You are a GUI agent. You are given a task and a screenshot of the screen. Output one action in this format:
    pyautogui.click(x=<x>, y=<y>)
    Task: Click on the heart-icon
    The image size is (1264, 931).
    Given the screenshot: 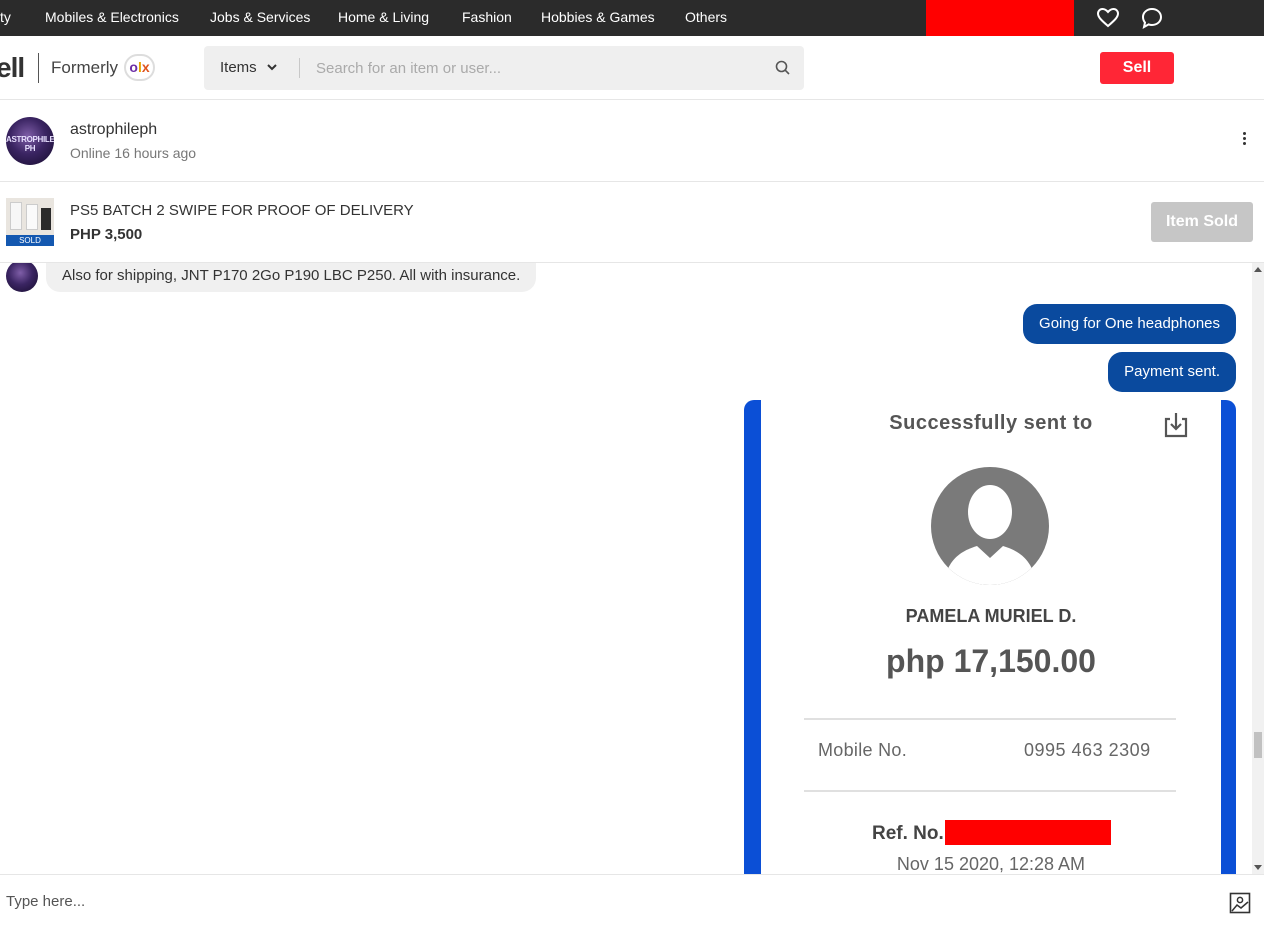 What is the action you would take?
    pyautogui.click(x=1108, y=18)
    